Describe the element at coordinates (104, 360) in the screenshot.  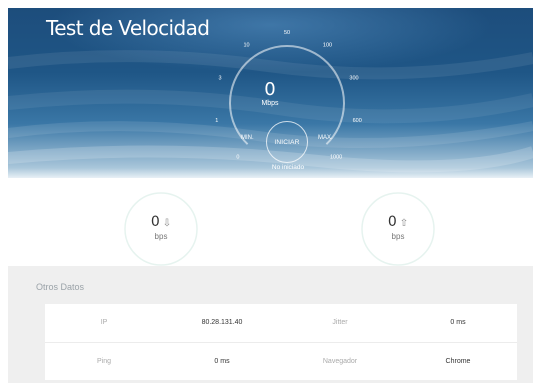
I see `ping-label: Ping` at that location.